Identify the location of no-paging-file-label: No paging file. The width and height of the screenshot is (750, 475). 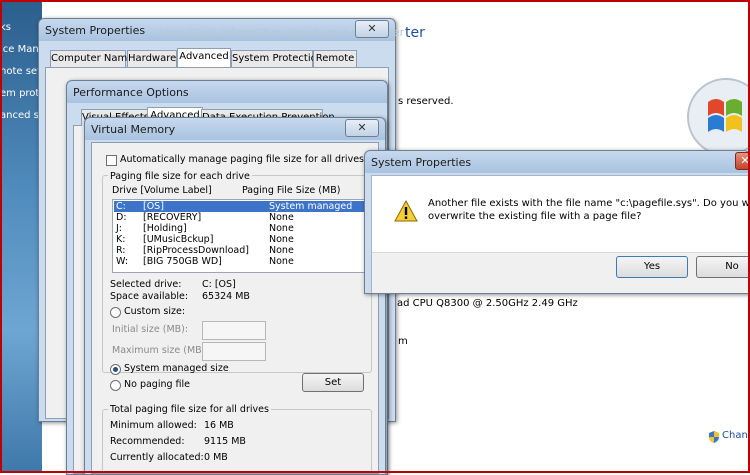
(157, 384).